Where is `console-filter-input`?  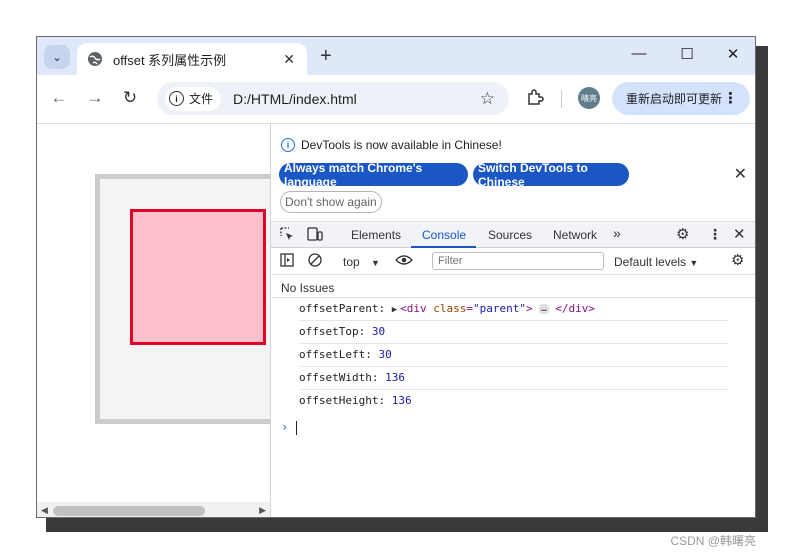 console-filter-input is located at coordinates (518, 261).